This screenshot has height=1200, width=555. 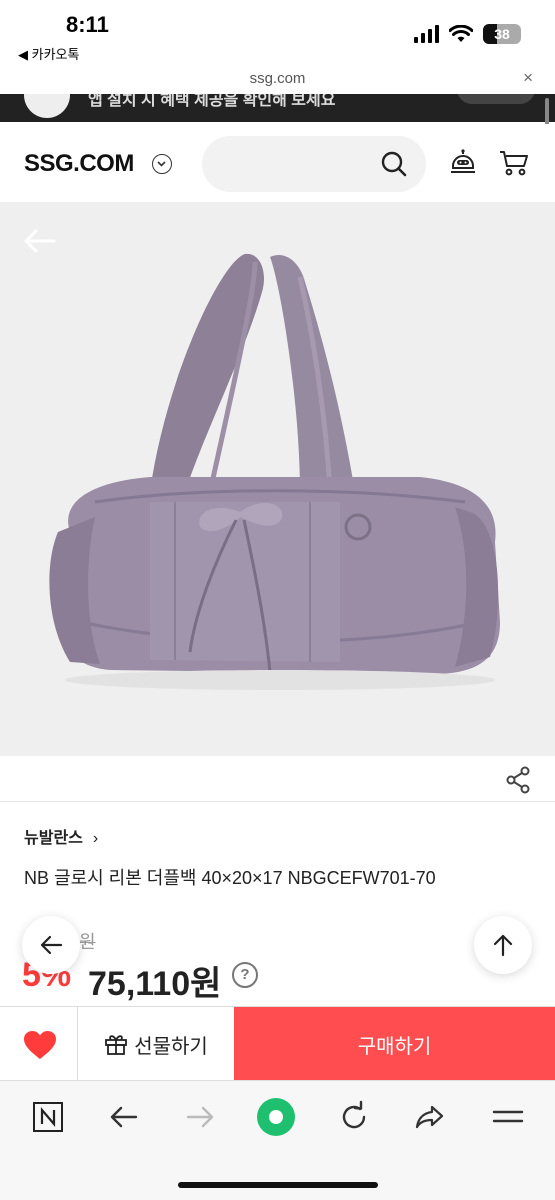 What do you see at coordinates (278, 1185) in the screenshot?
I see `home-indicator` at bounding box center [278, 1185].